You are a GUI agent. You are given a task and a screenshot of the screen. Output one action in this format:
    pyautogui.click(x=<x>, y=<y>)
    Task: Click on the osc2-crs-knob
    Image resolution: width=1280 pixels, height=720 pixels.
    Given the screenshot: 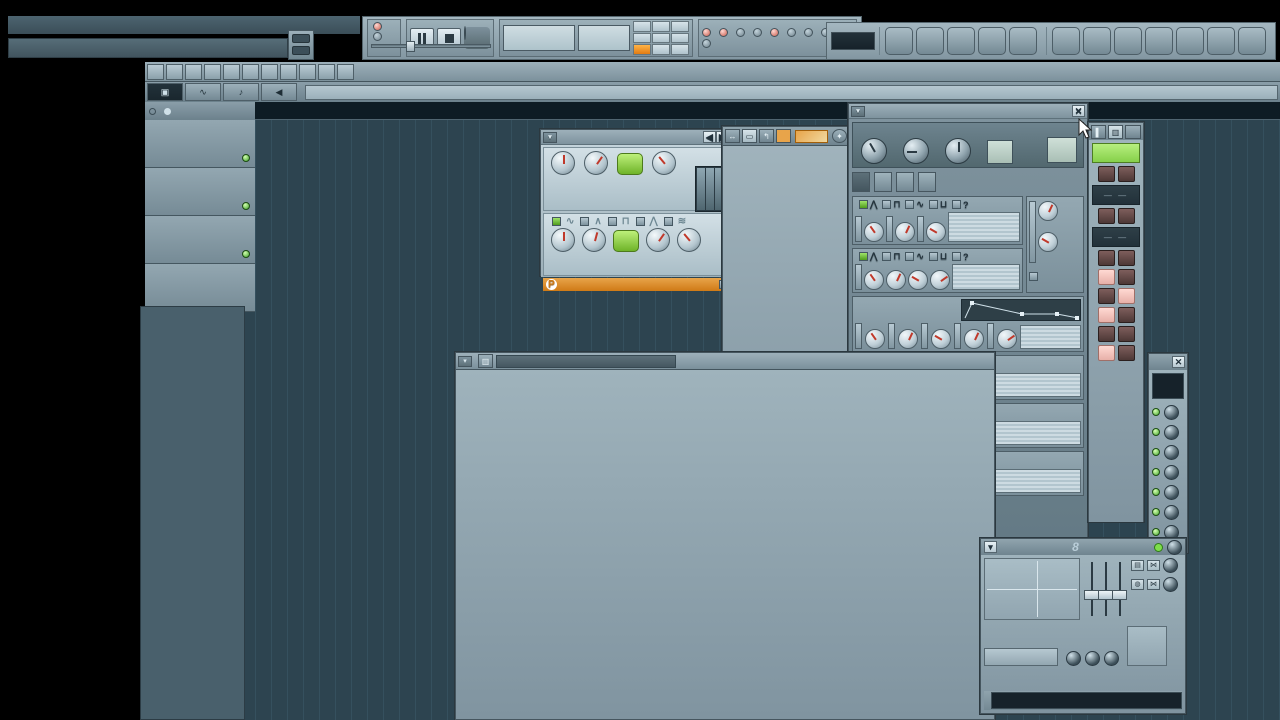 What is the action you would take?
    pyautogui.click(x=874, y=280)
    